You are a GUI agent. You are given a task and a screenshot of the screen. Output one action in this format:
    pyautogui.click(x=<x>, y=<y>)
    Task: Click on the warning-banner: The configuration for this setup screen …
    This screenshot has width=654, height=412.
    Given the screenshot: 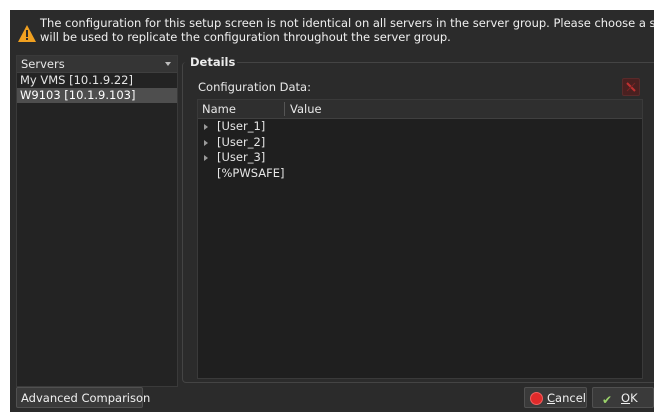 What is the action you would take?
    pyautogui.click(x=332, y=30)
    